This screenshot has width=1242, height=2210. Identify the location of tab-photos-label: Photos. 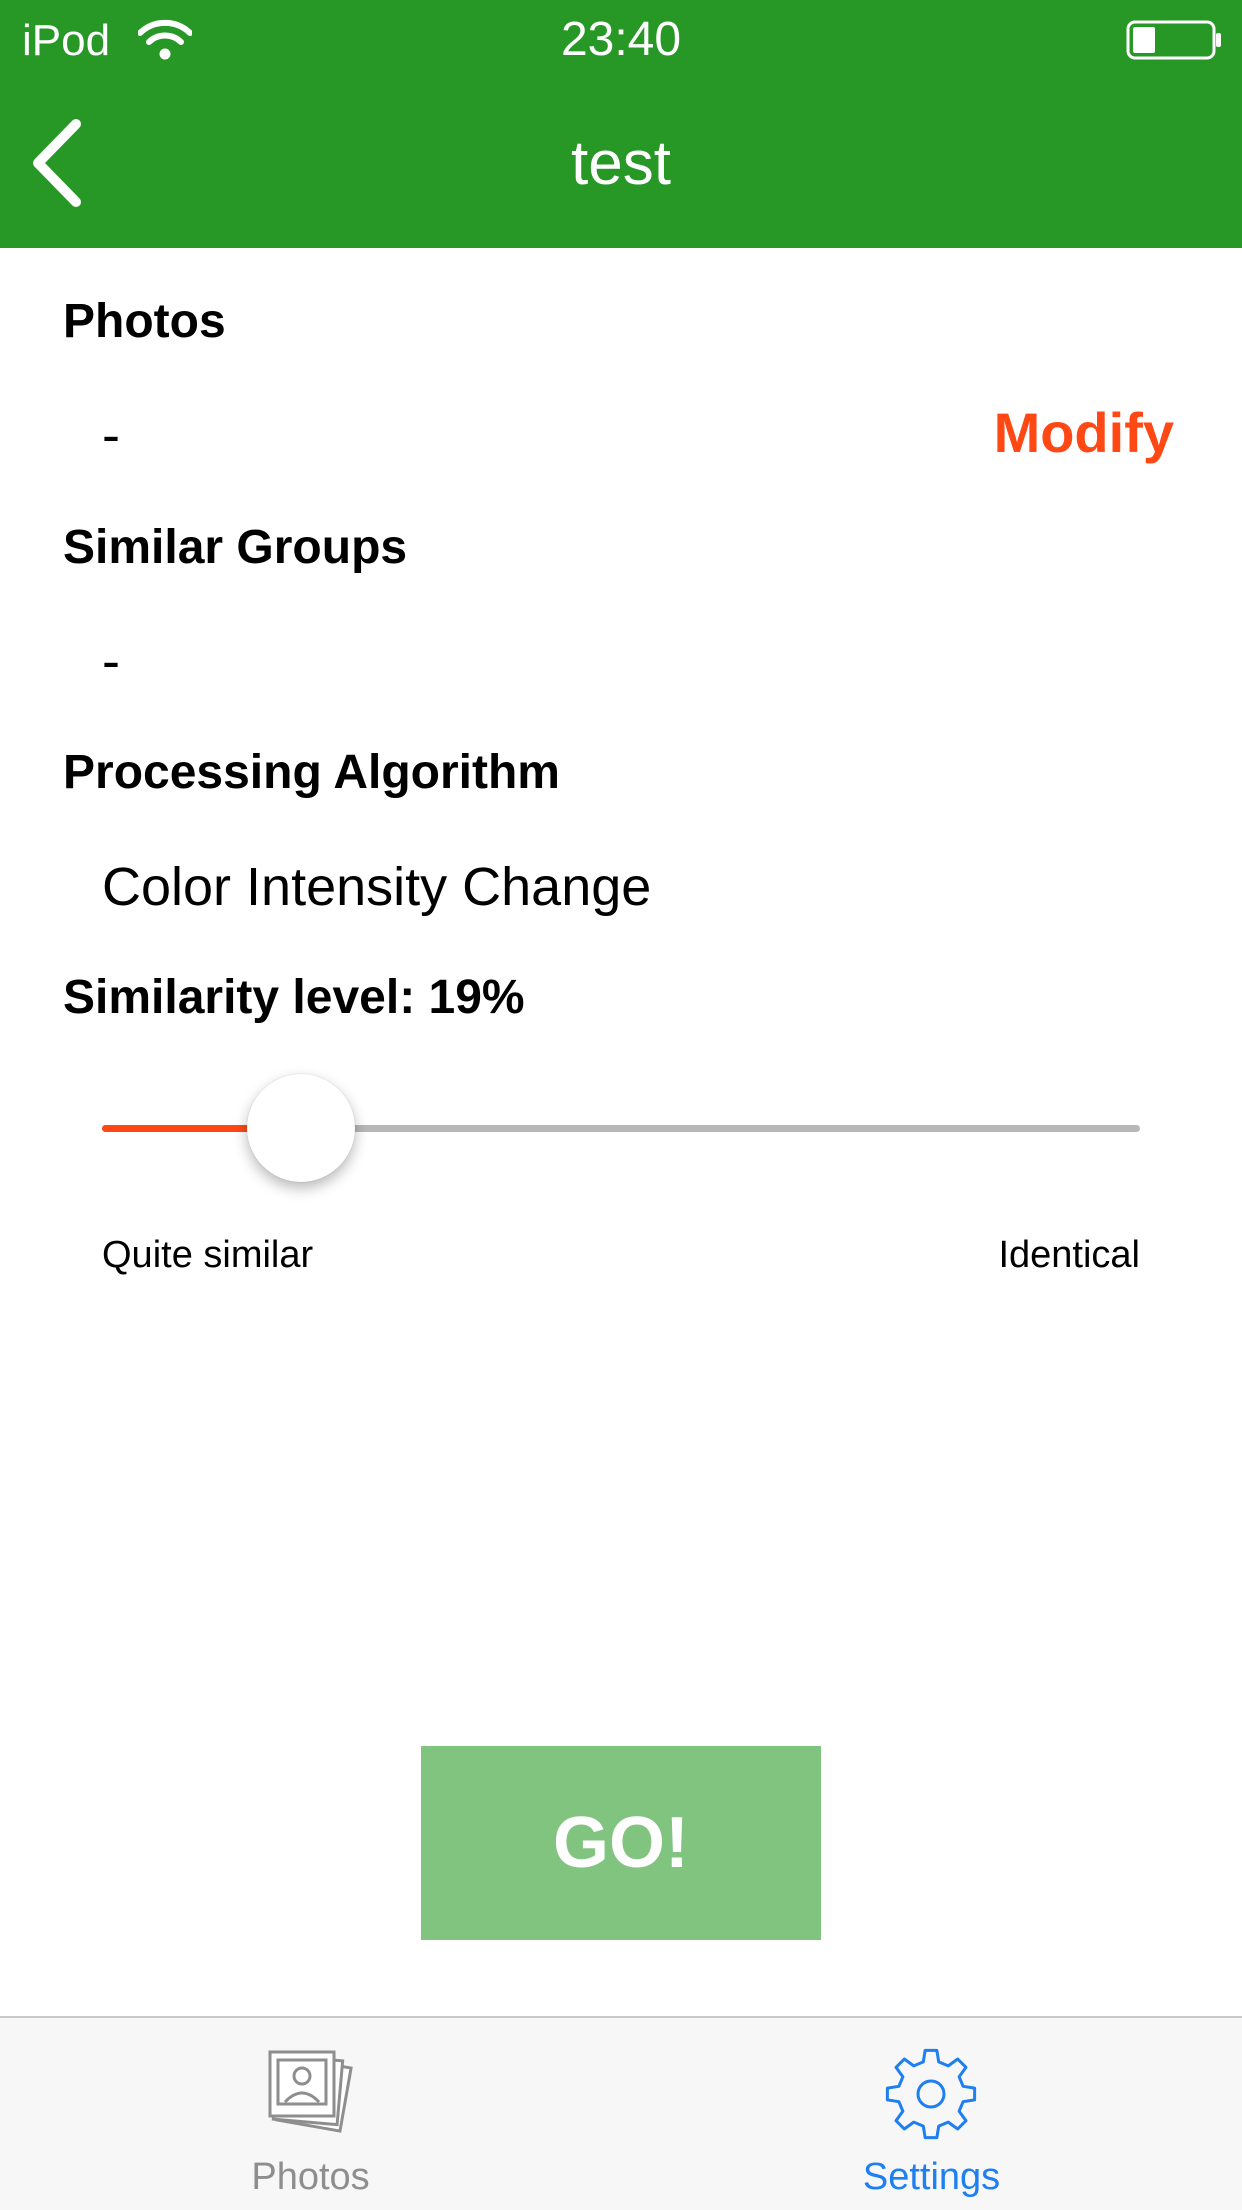
(310, 2177).